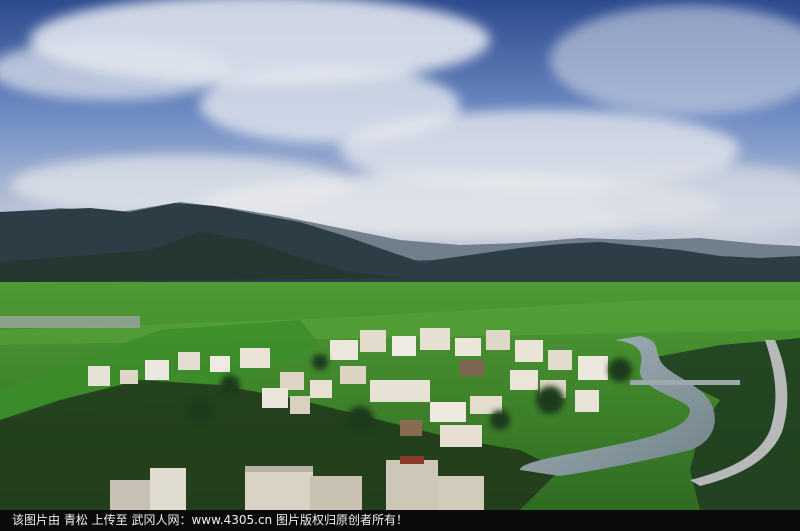 This screenshot has height=531, width=800. What do you see at coordinates (685, 382) in the screenshot?
I see `bridge` at bounding box center [685, 382].